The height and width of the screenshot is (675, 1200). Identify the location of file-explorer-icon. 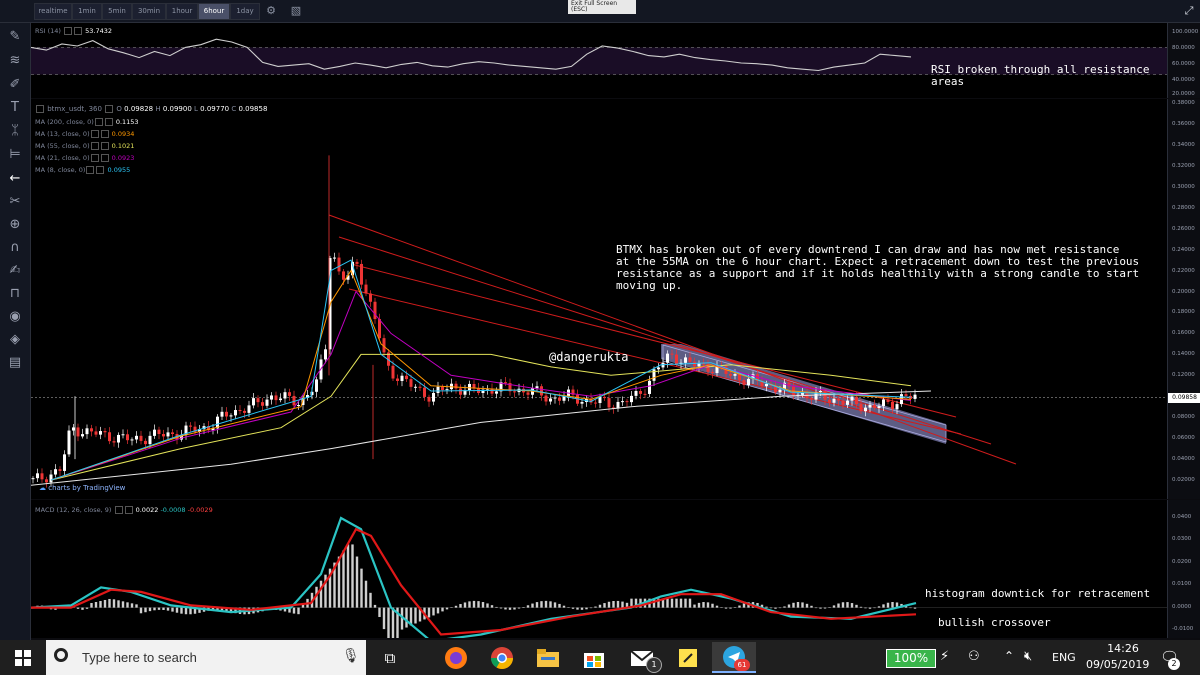
(548, 657).